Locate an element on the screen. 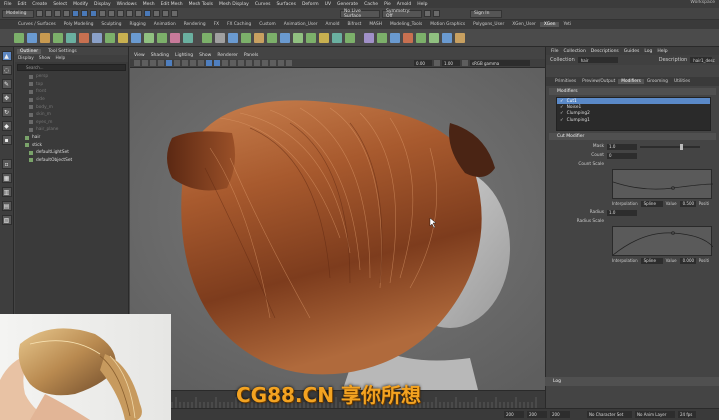 This screenshot has width=719, height=420. xgen-menu-help: Help is located at coordinates (662, 51).